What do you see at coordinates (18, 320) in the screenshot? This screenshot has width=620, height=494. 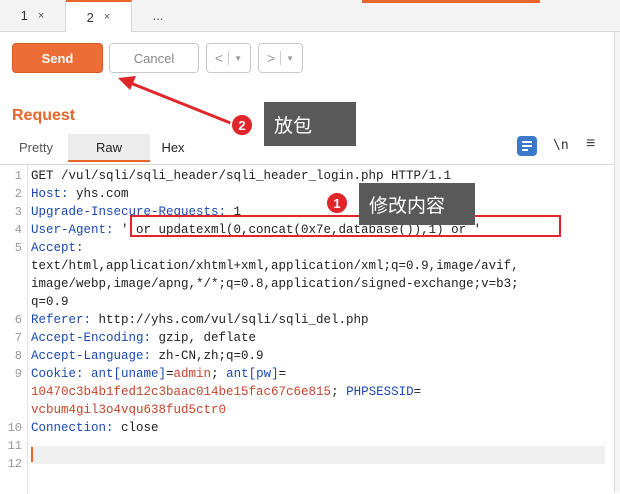 I see `line-number: 6` at bounding box center [18, 320].